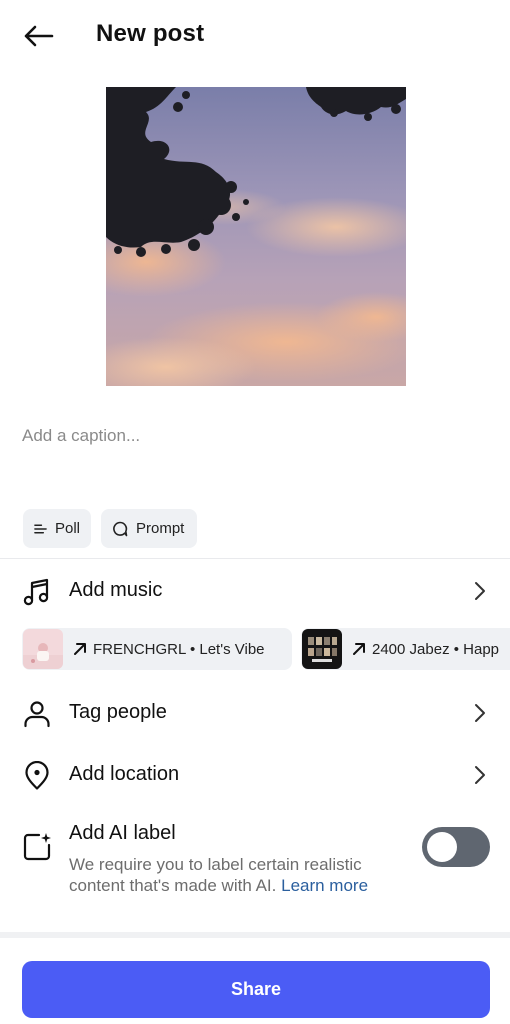  I want to click on add-music-row: Add music, so click(255, 591).